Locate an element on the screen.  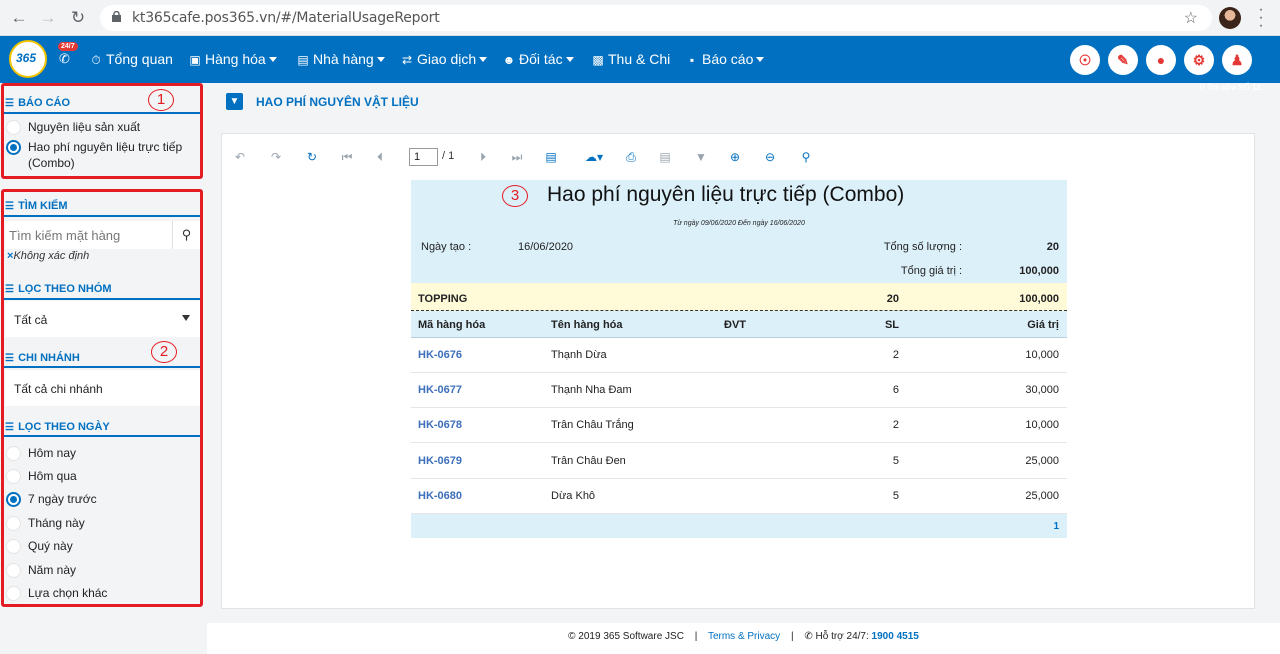
radio-date-year is located at coordinates (13, 570).